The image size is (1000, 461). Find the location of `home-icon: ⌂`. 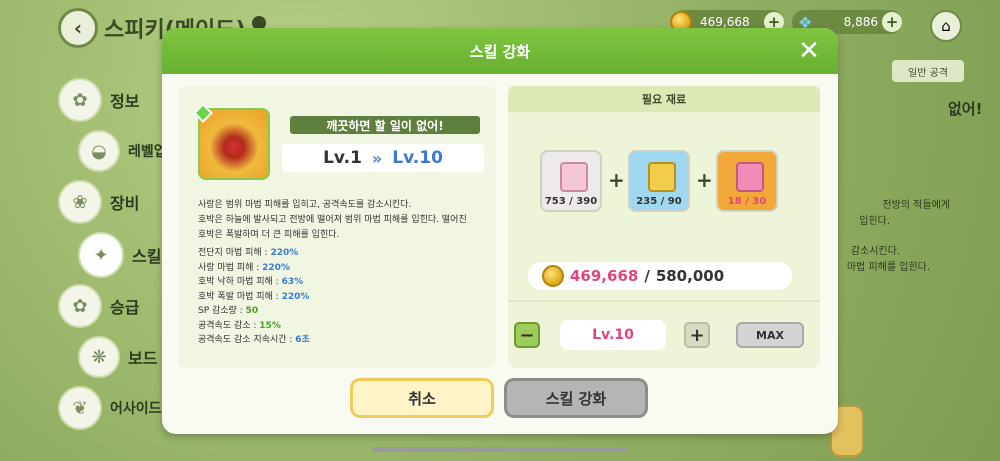

home-icon: ⌂ is located at coordinates (946, 26).